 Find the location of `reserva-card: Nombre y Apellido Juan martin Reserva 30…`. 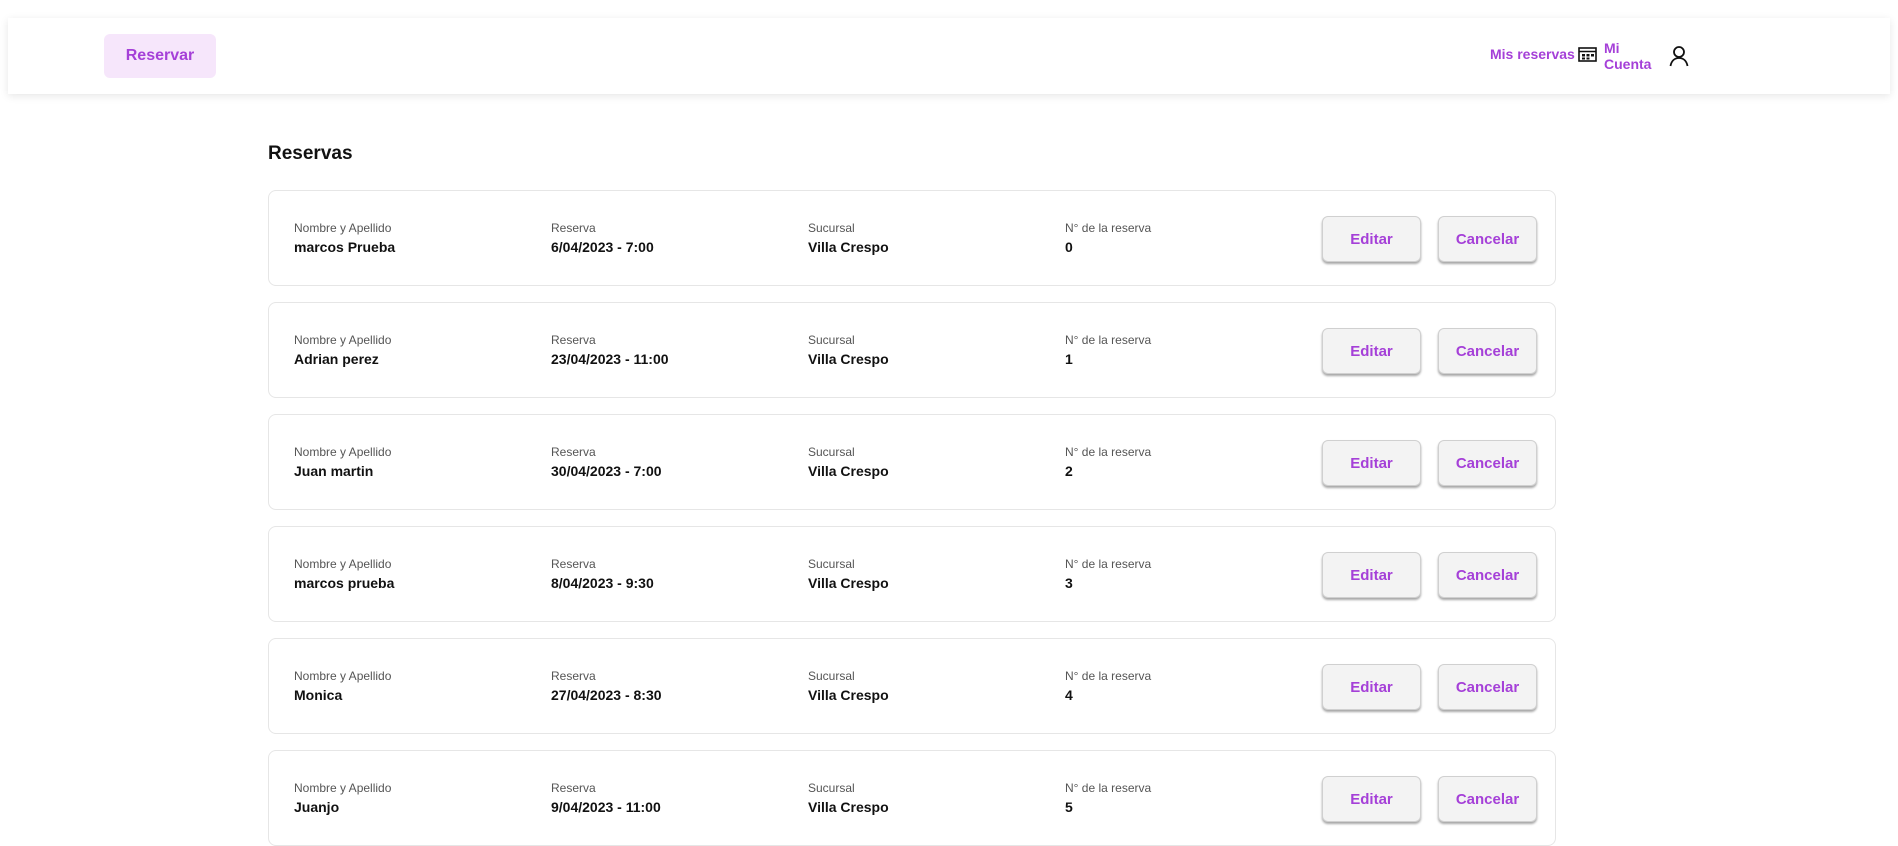

reserva-card: Nombre y Apellido Juan martin Reserva 30… is located at coordinates (912, 462).